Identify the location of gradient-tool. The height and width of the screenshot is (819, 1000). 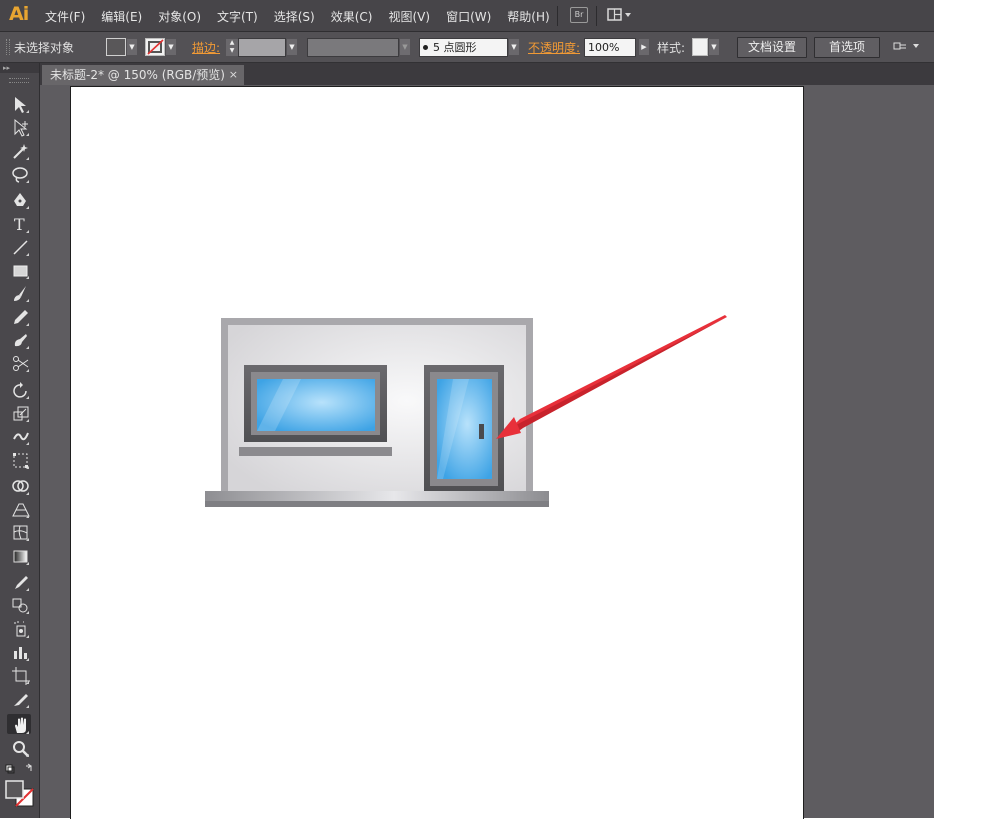
(19, 555).